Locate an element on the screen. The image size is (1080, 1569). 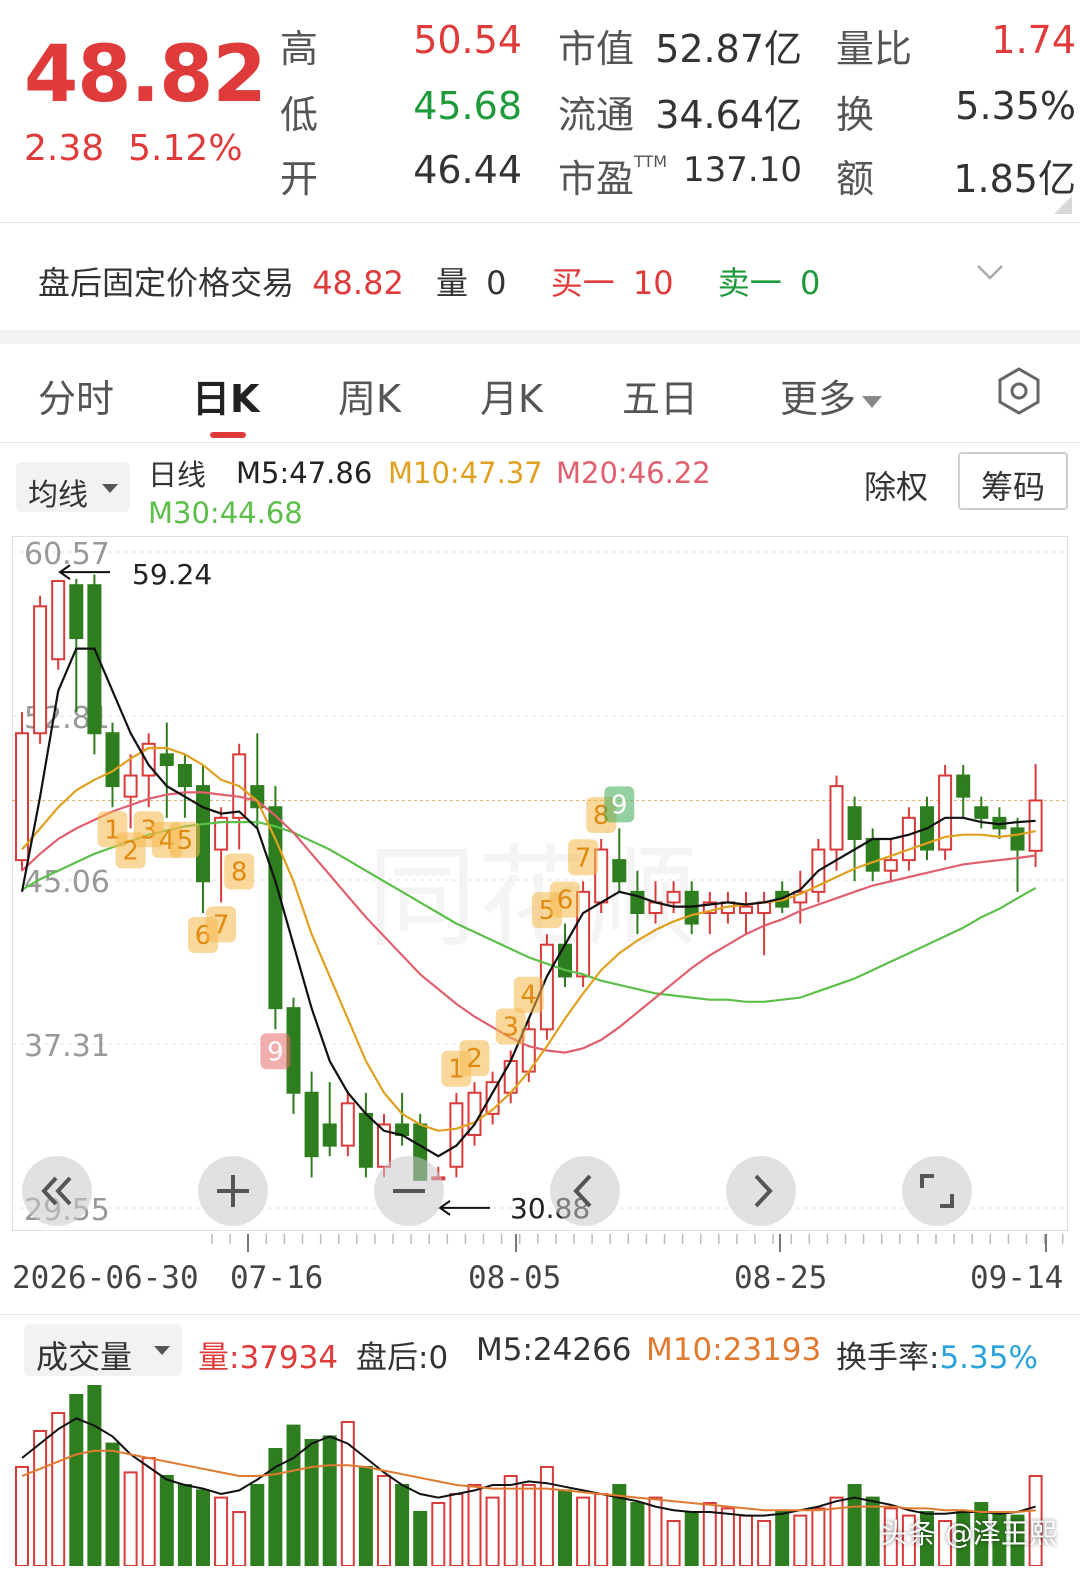
pe-value: 137.10 is located at coordinates (742, 170).